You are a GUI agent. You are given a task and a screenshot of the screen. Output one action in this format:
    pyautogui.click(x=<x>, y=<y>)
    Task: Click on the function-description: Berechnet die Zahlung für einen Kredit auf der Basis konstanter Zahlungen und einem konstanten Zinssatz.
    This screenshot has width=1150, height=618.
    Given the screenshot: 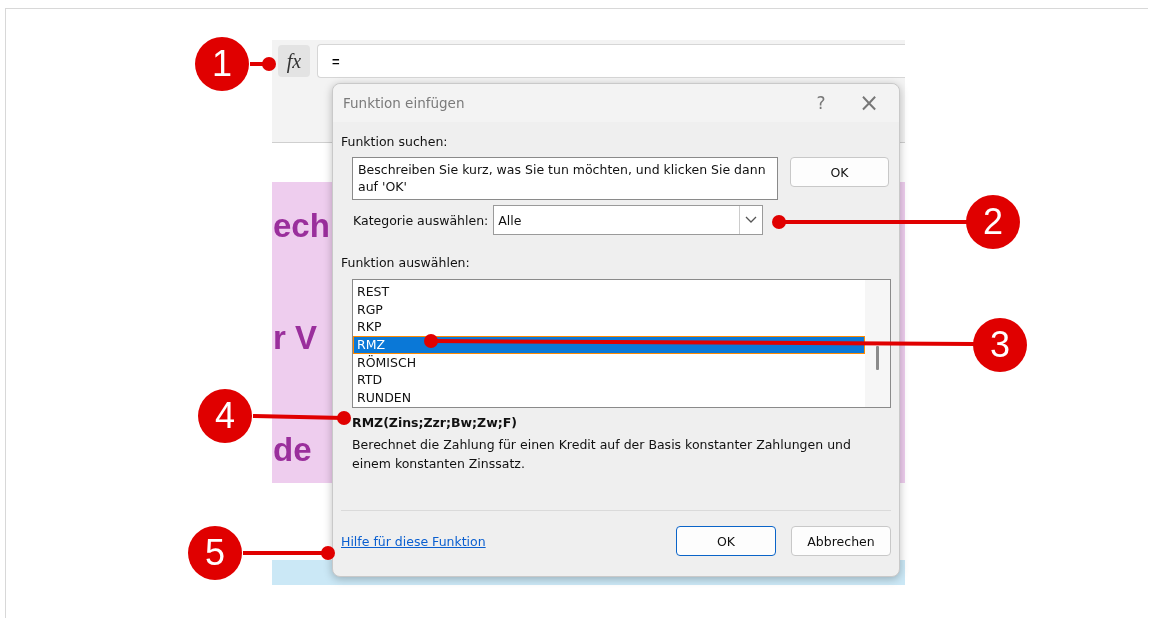 What is the action you would take?
    pyautogui.click(x=602, y=454)
    